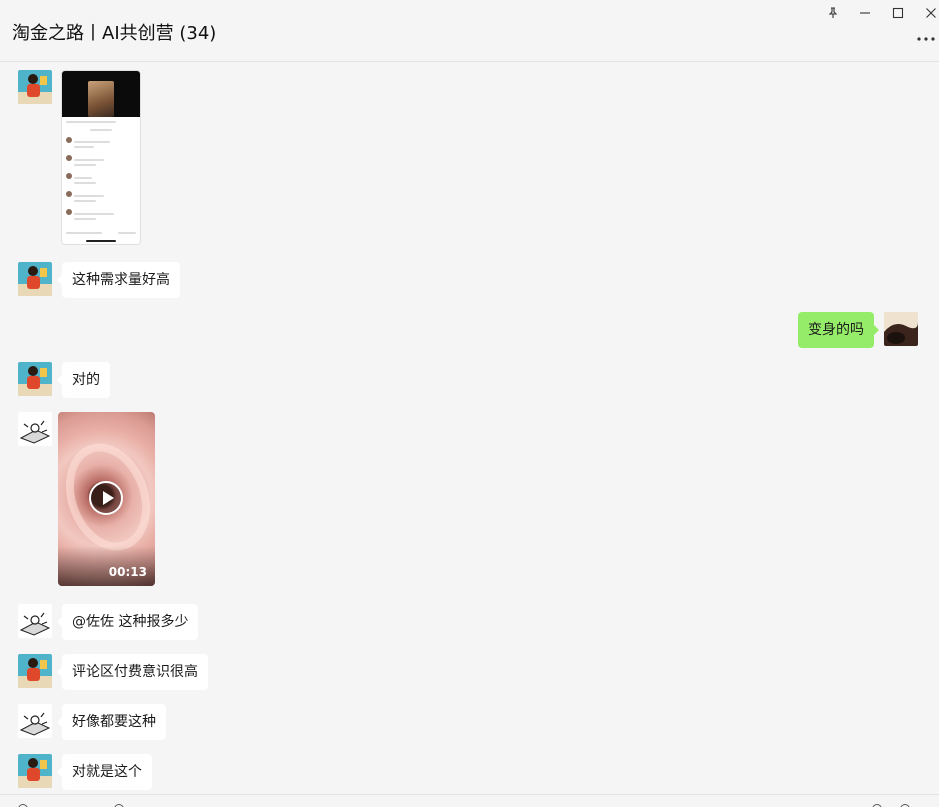 The width and height of the screenshot is (939, 807). I want to click on message-row: 对的, so click(469, 380).